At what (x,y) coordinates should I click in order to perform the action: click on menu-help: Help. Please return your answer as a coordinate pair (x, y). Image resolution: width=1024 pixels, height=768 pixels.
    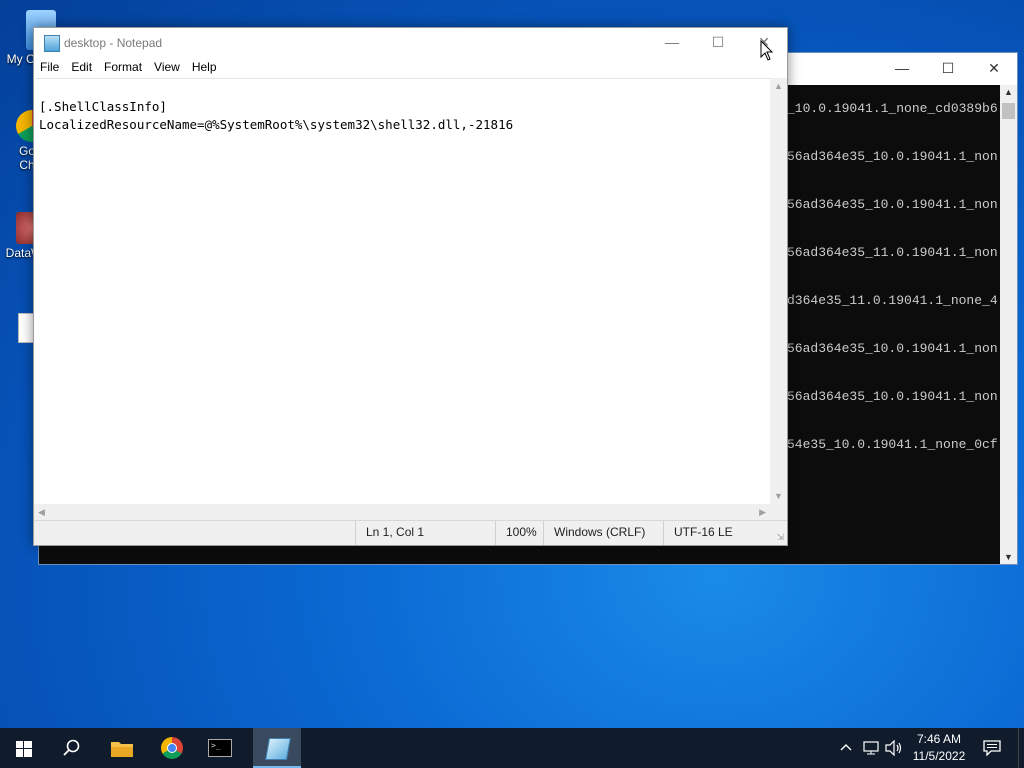
    Looking at the image, I should click on (204, 66).